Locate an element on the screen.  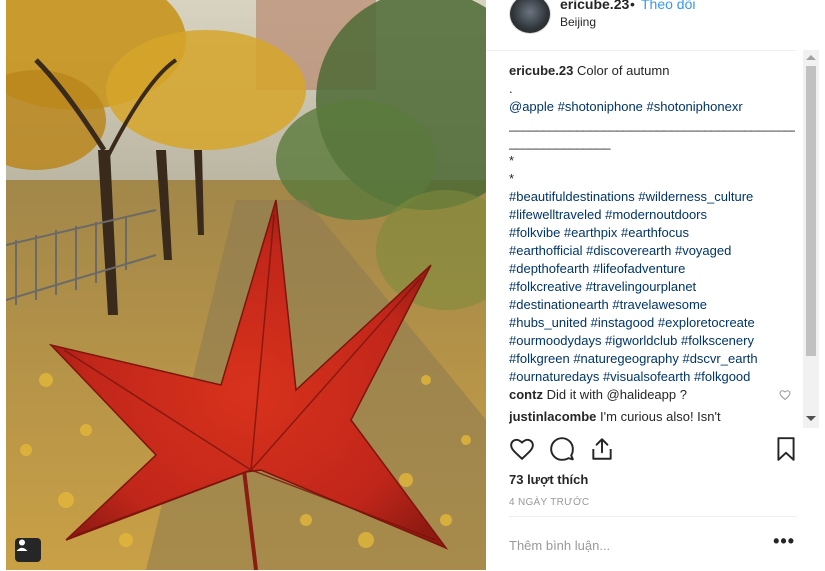
likes-count: 73 lượt thích is located at coordinates (548, 479).